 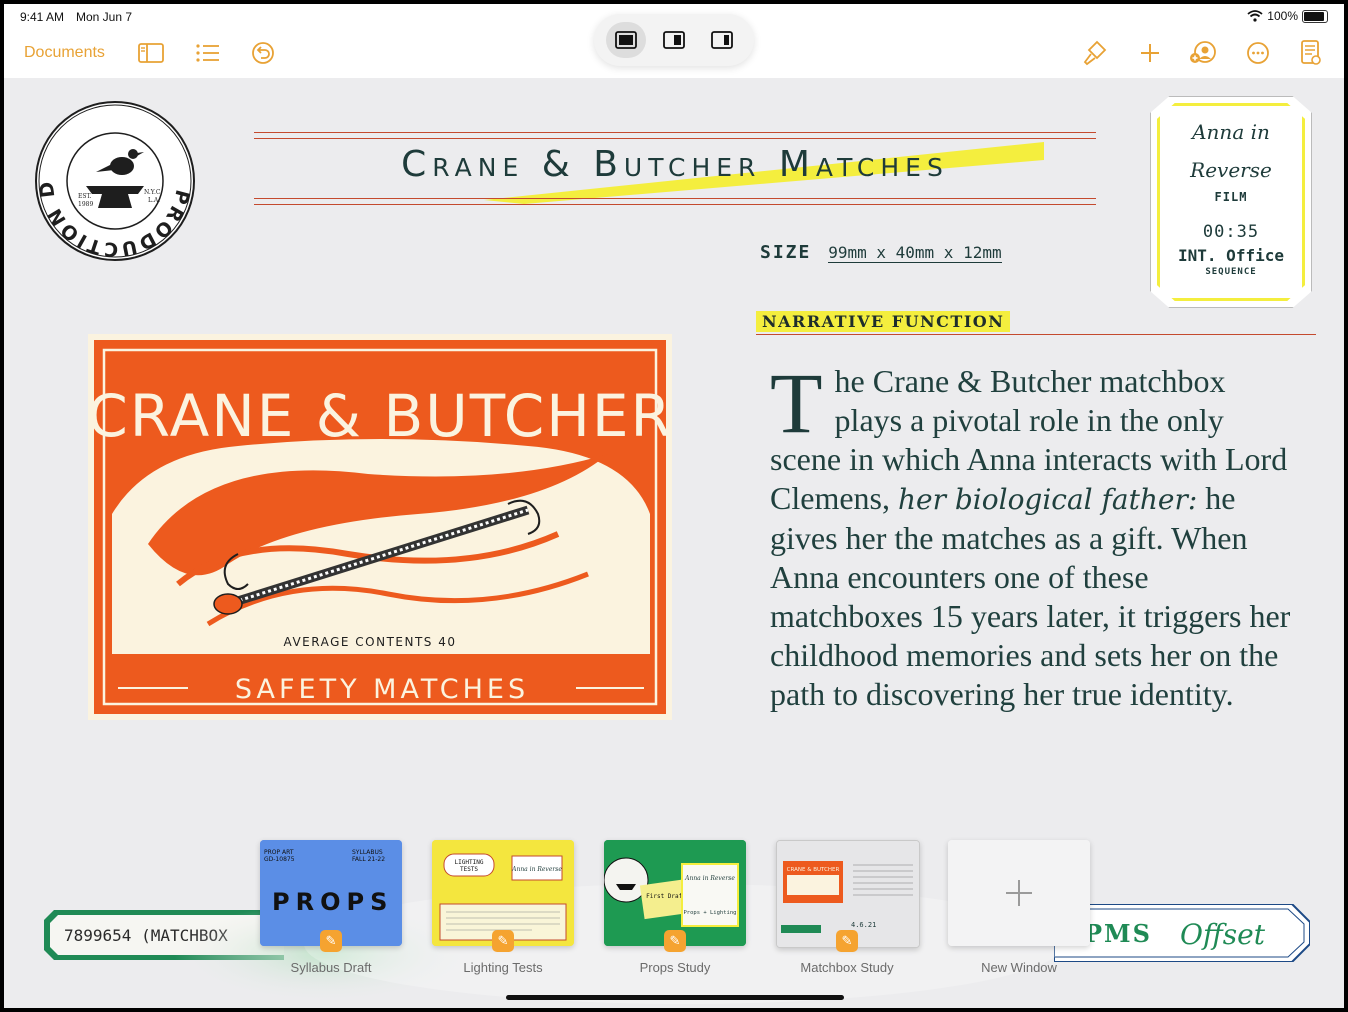 I want to click on svg-text: CRANE & BUTCHER, so click(x=813, y=870).